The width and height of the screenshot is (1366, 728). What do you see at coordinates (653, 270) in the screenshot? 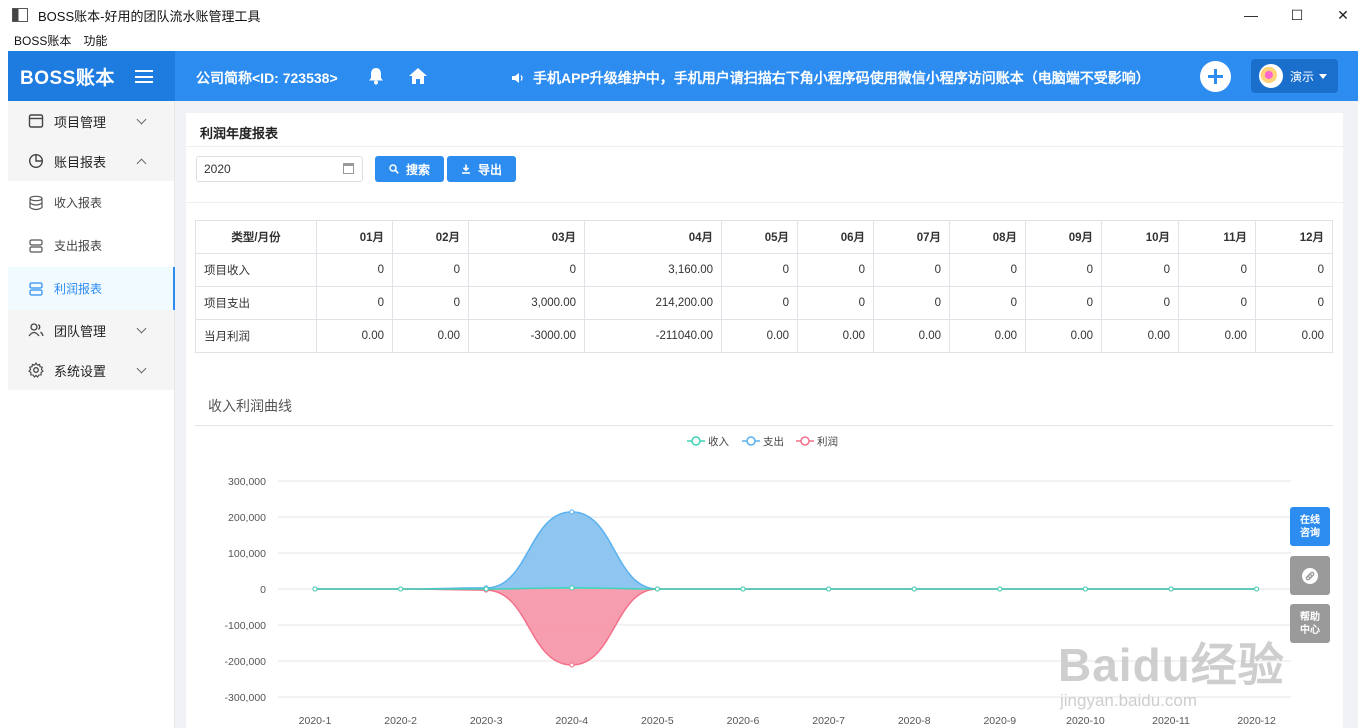
I see `table-cell: 3,160.00` at bounding box center [653, 270].